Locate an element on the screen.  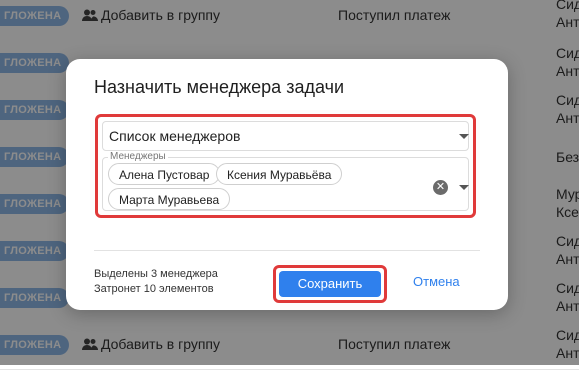
save-button-highlight: Сохранить is located at coordinates (330, 284).